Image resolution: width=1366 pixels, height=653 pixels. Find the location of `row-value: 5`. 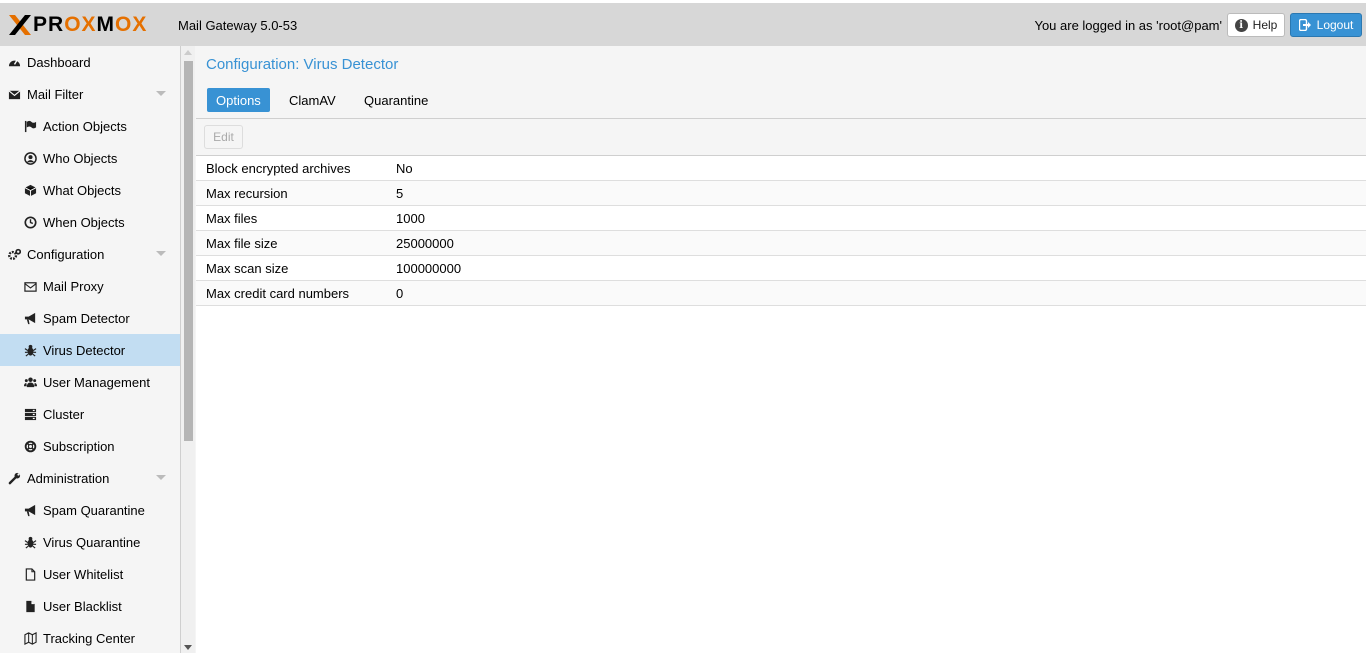

row-value: 5 is located at coordinates (400, 193).